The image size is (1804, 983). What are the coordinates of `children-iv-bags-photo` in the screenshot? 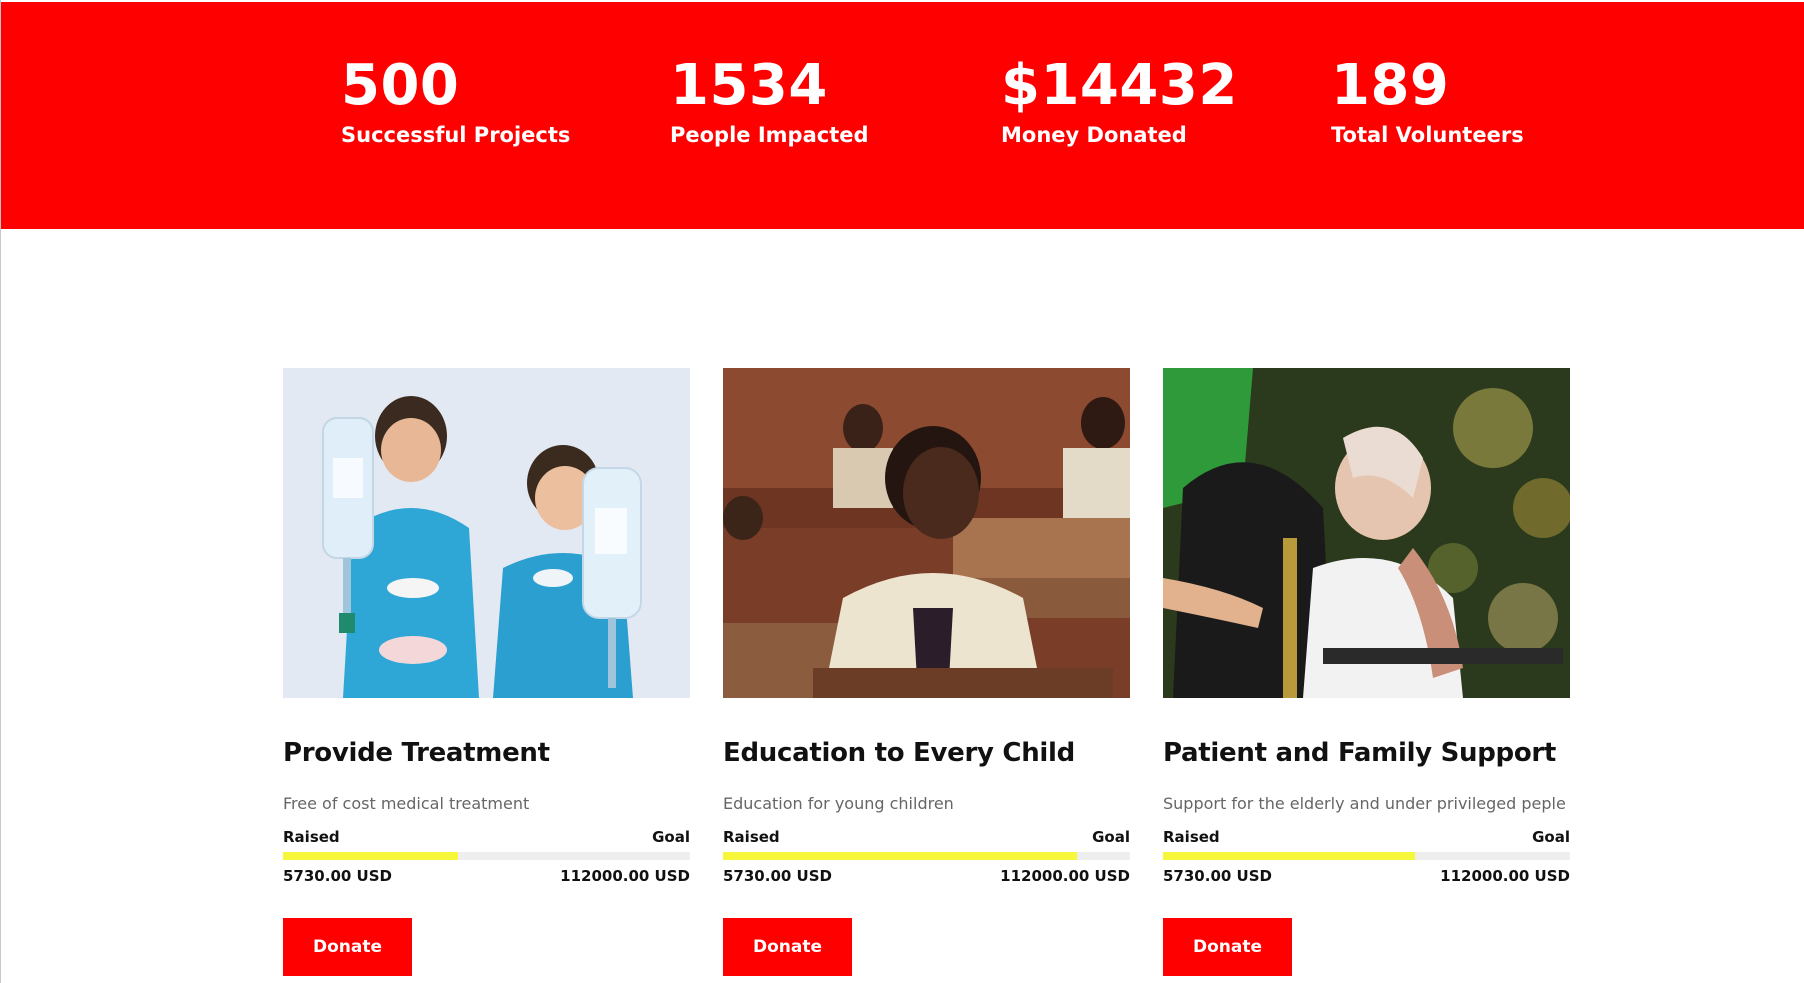 It's located at (486, 533).